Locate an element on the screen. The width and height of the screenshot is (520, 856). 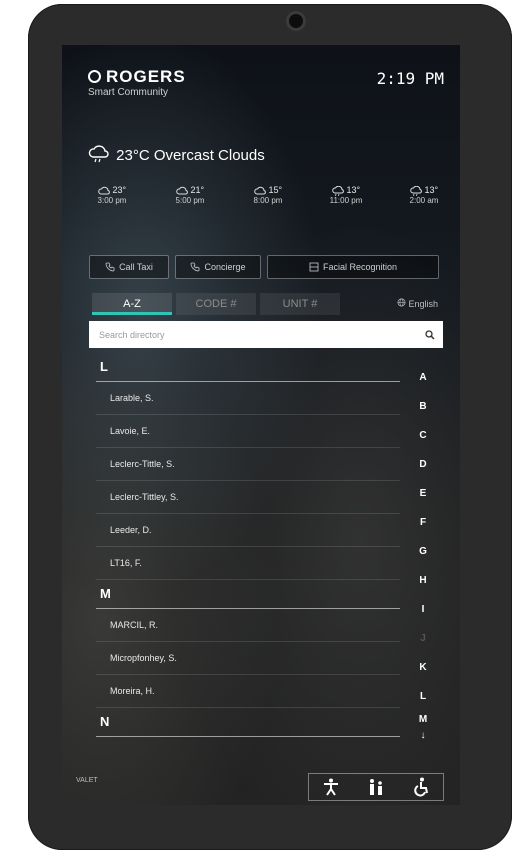
language-selector: English is located at coordinates (417, 303).